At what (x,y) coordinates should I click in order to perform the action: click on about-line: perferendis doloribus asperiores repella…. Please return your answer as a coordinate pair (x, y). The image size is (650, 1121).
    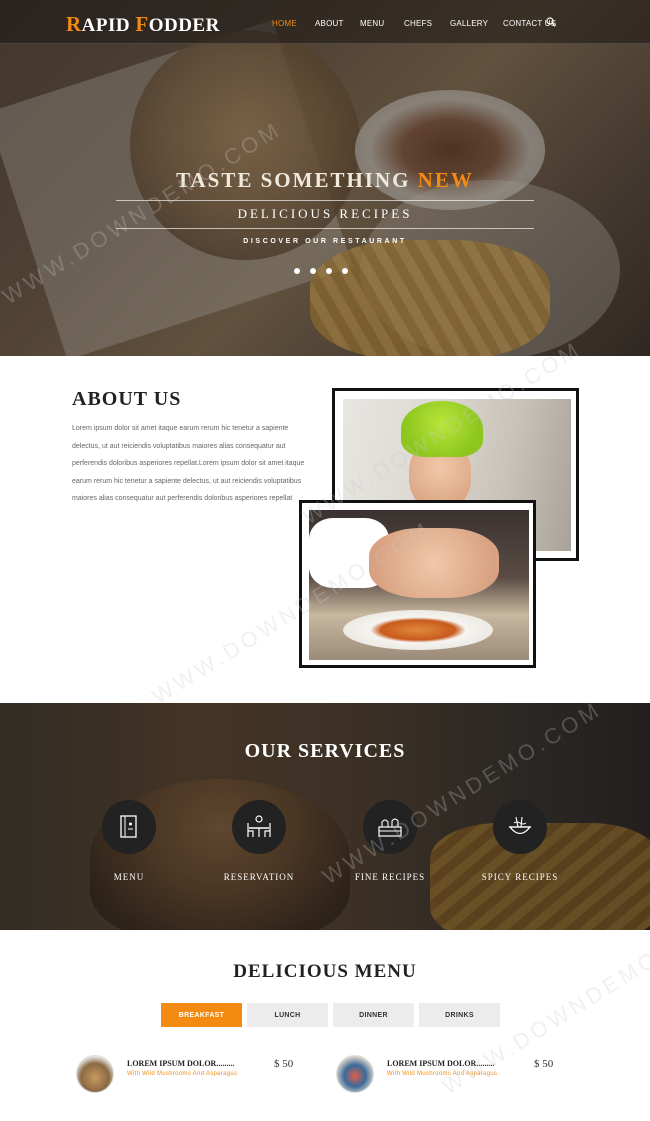
    Looking at the image, I should click on (188, 463).